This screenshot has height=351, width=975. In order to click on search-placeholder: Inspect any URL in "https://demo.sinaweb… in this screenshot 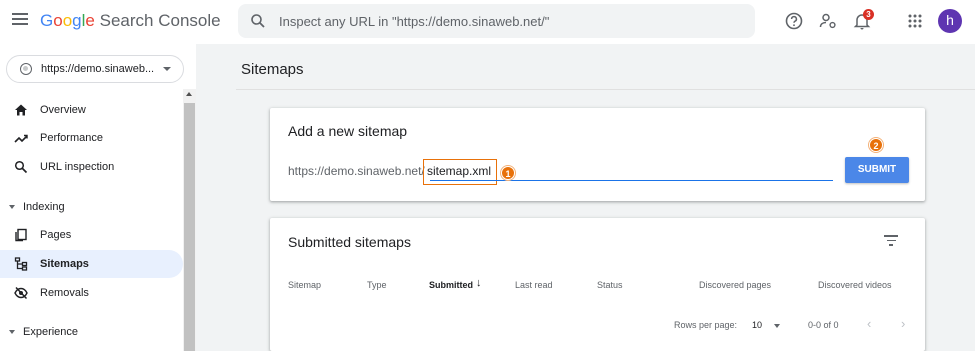, I will do `click(414, 21)`.